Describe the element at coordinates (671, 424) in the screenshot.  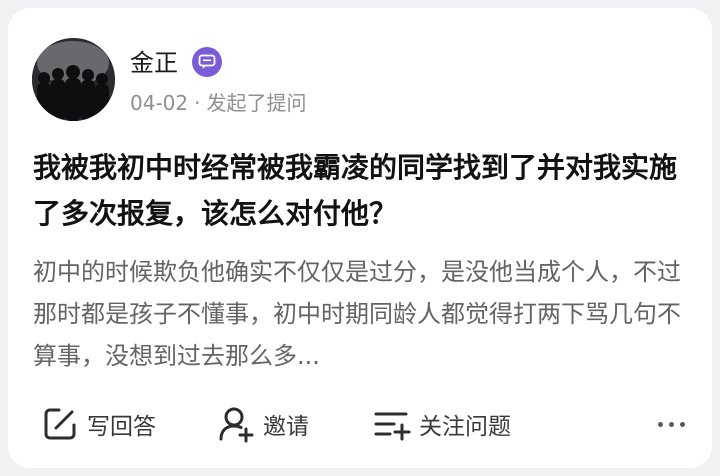
I see `more-icon` at that location.